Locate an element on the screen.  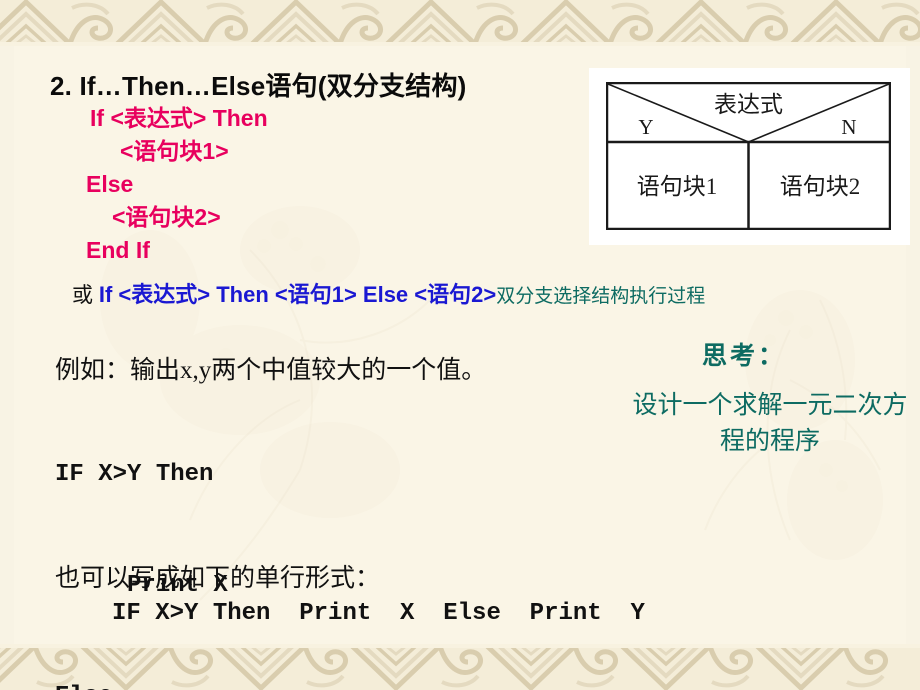
single-line-code: IF X>Y Then Print X Else Print Y is located at coordinates (378, 613).